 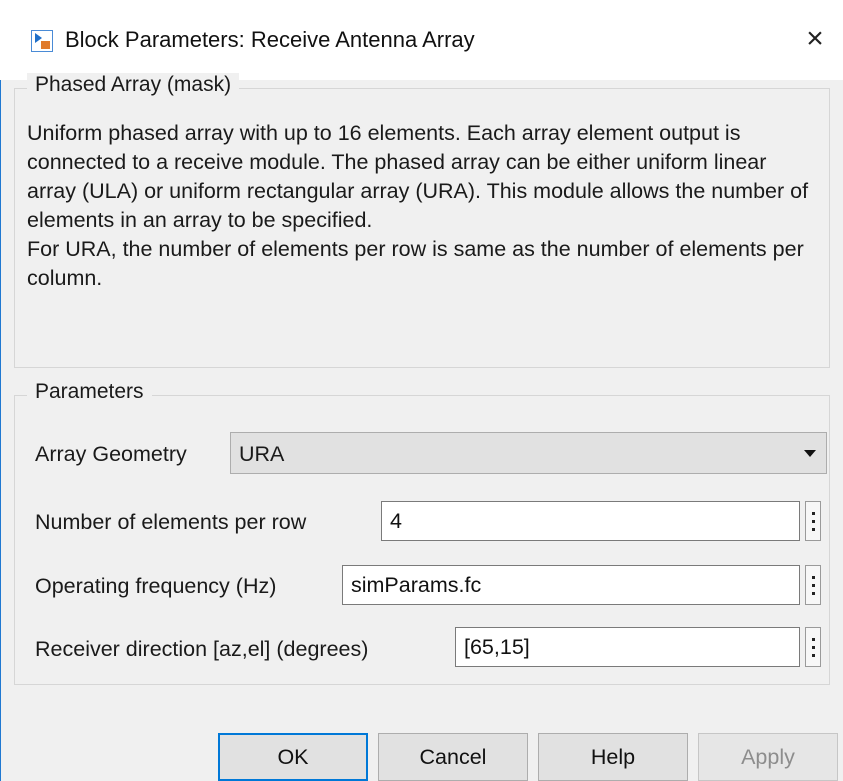 What do you see at coordinates (810, 453) in the screenshot?
I see `chevron-down-icon` at bounding box center [810, 453].